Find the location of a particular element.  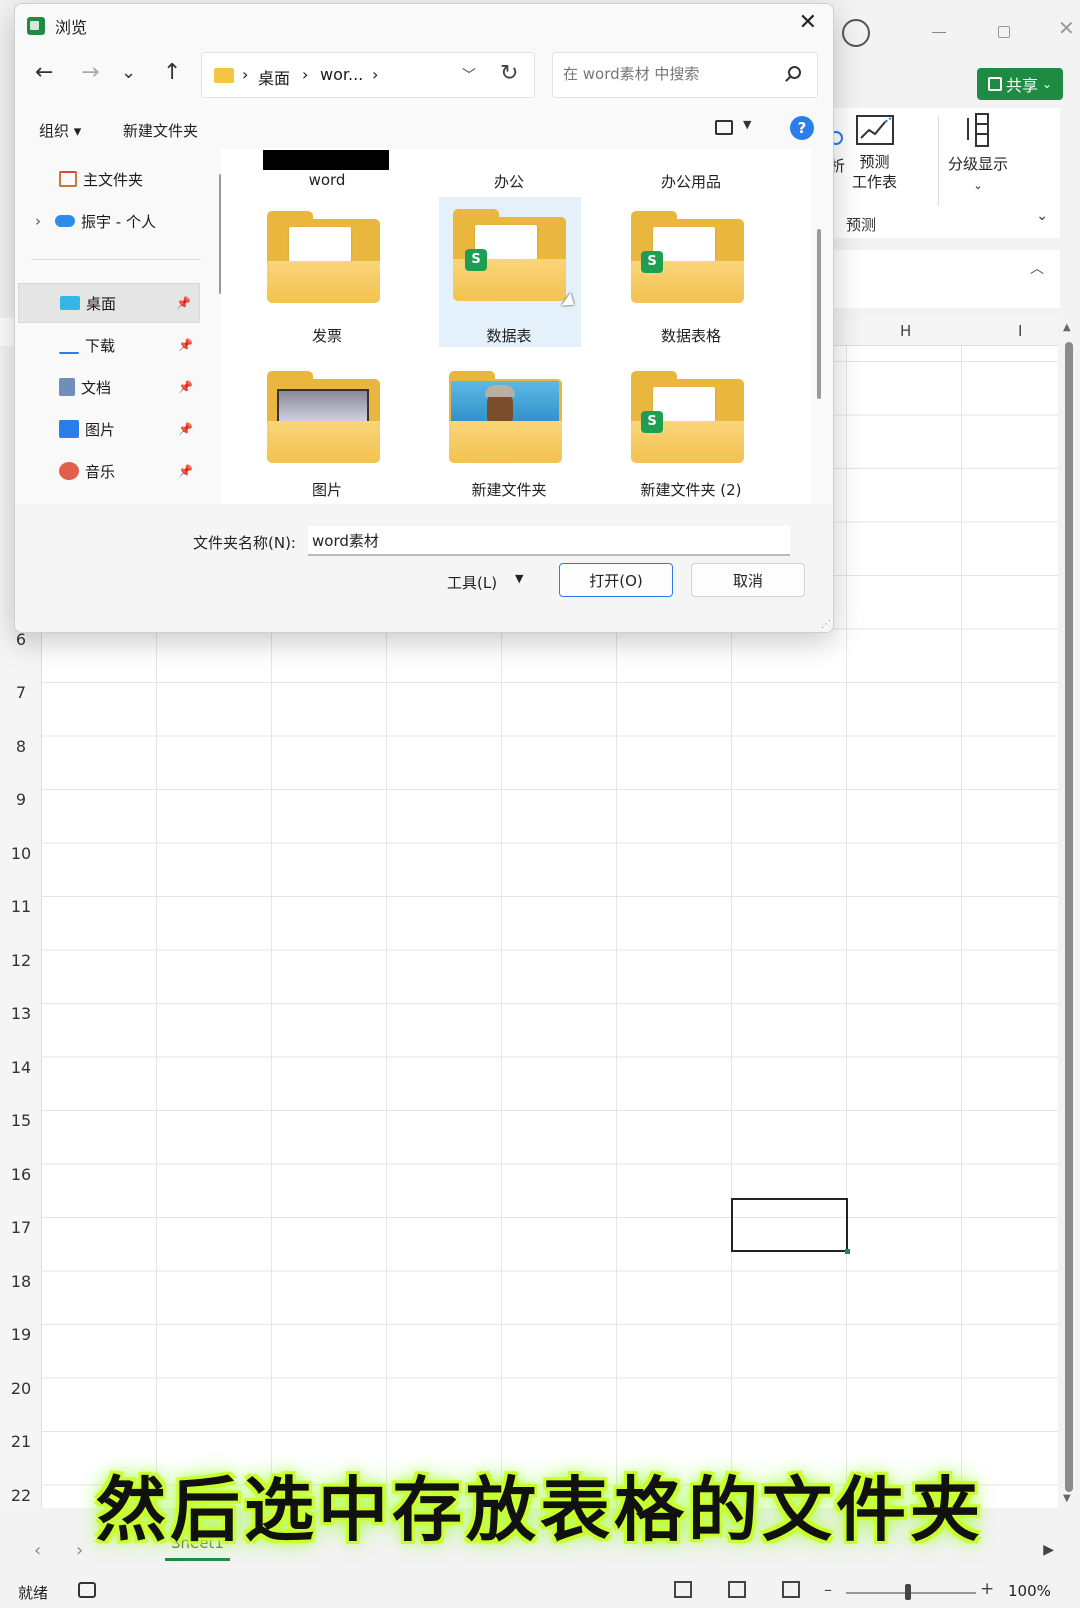

row-8: 8 is located at coordinates (21, 746).